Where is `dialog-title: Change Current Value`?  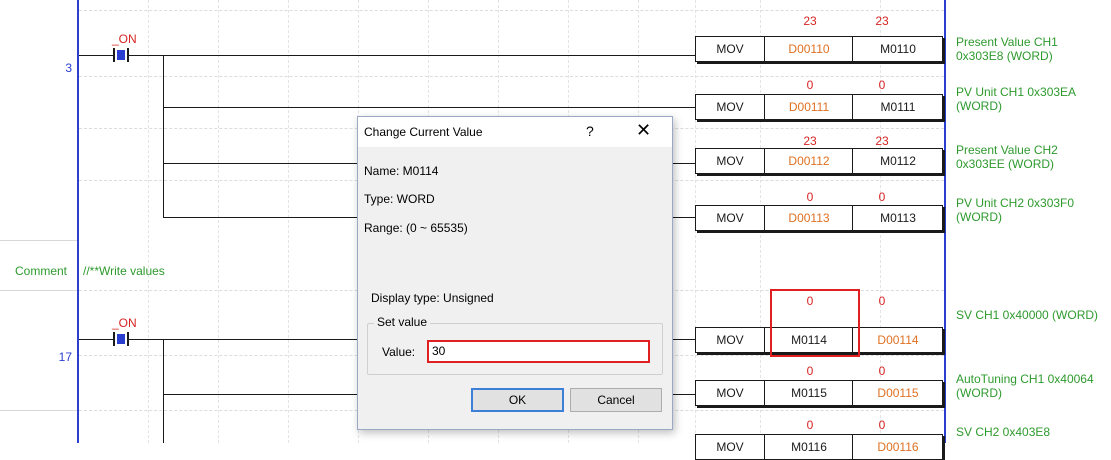 dialog-title: Change Current Value is located at coordinates (423, 132).